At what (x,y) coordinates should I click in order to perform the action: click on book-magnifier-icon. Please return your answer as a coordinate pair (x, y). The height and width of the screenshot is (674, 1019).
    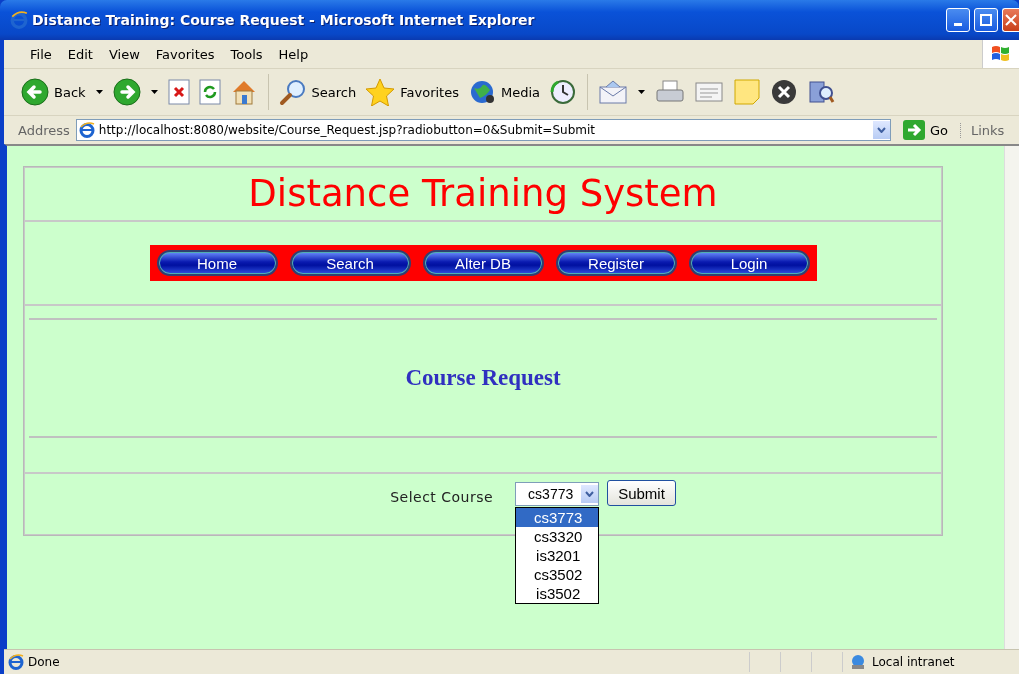
    Looking at the image, I should click on (821, 92).